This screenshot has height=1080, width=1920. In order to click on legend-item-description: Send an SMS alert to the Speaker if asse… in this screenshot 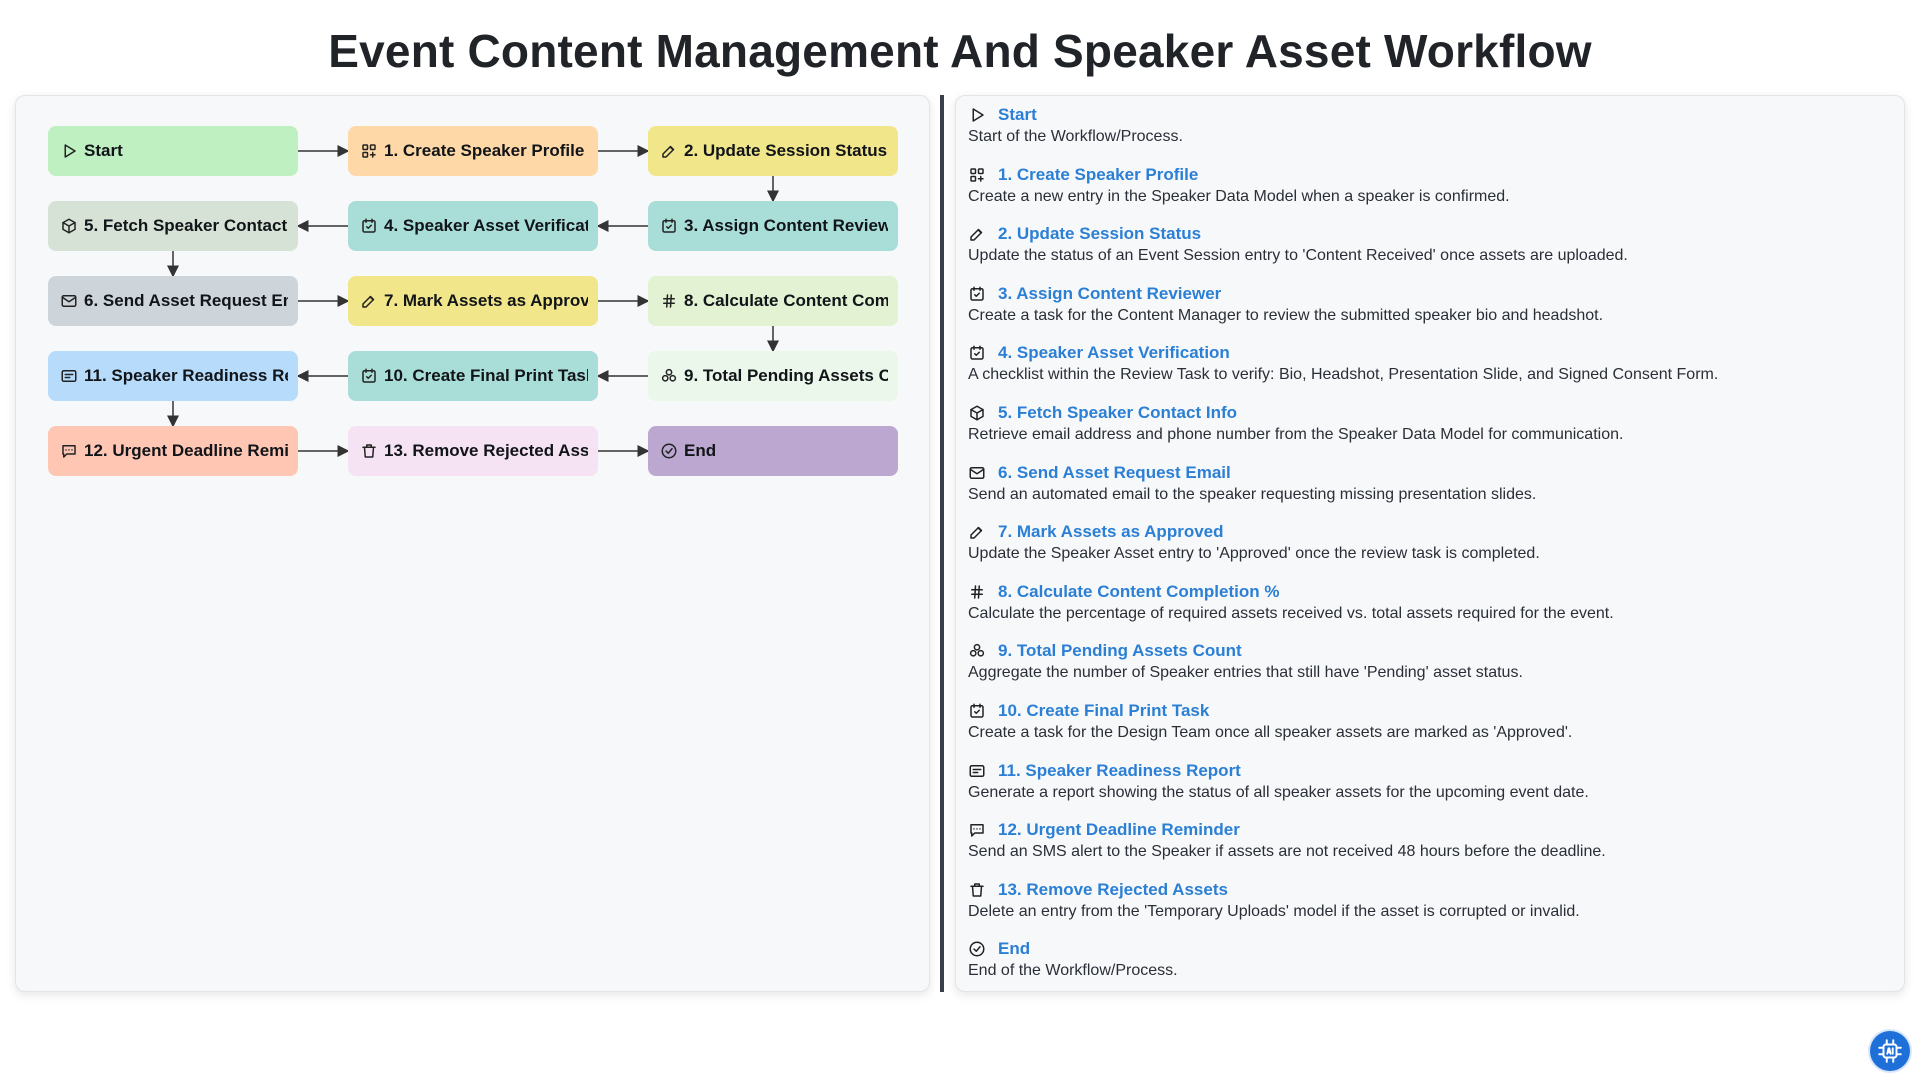, I will do `click(1287, 852)`.